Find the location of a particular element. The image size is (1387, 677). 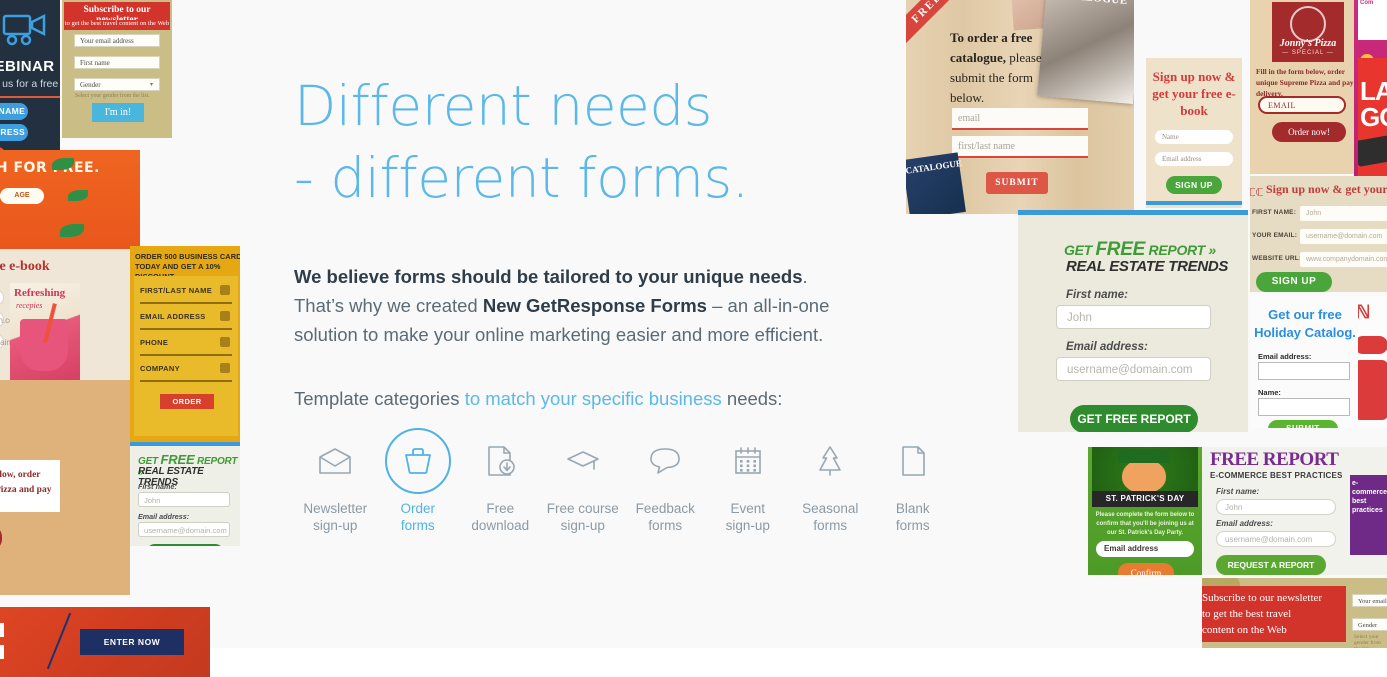

newsletter-right-email-field: Your email address is located at coordinates (1369, 600).